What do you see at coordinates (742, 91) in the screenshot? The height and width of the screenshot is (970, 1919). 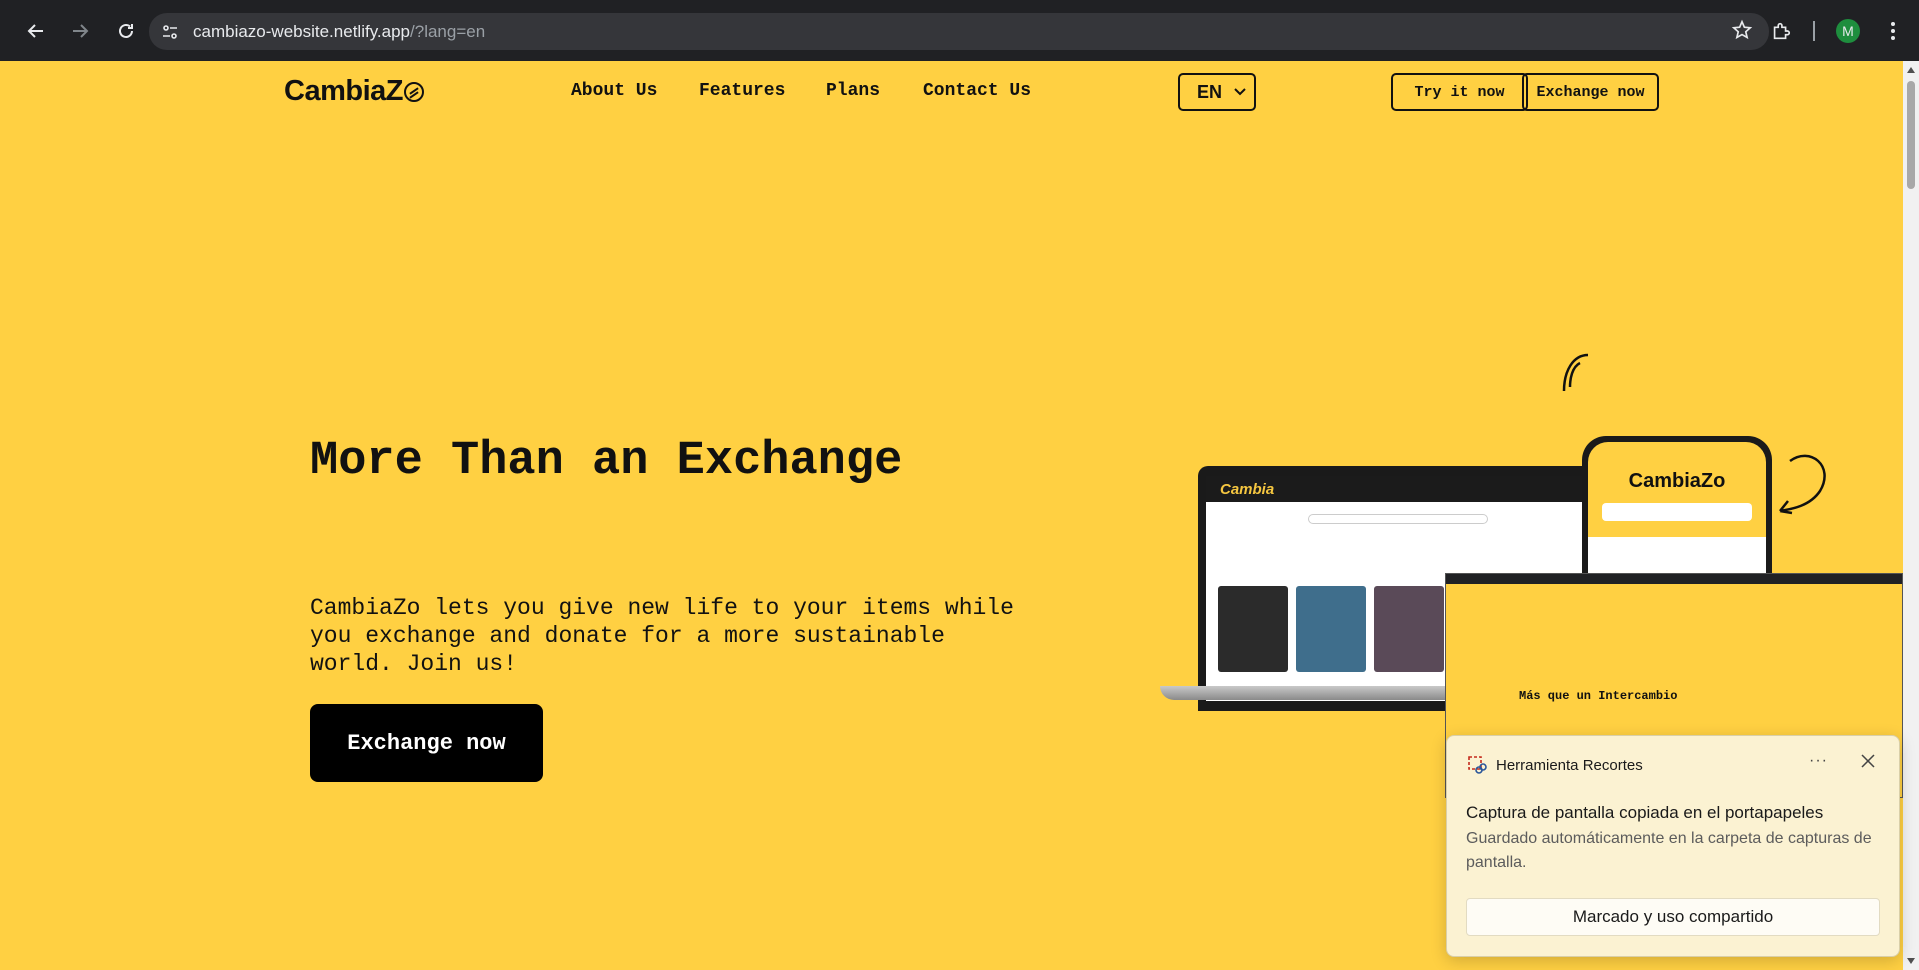 I see `nav-features: Features` at bounding box center [742, 91].